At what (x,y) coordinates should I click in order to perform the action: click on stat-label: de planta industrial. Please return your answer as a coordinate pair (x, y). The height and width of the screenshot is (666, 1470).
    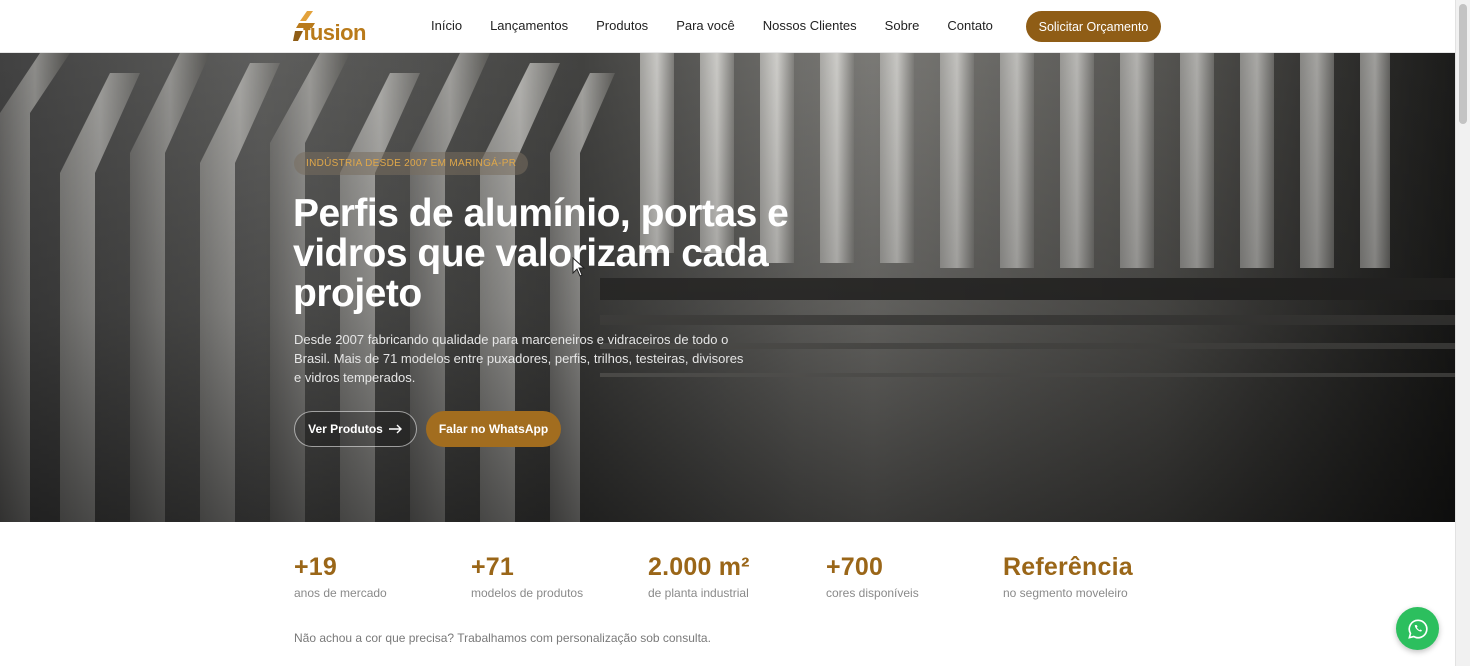
    Looking at the image, I should click on (698, 593).